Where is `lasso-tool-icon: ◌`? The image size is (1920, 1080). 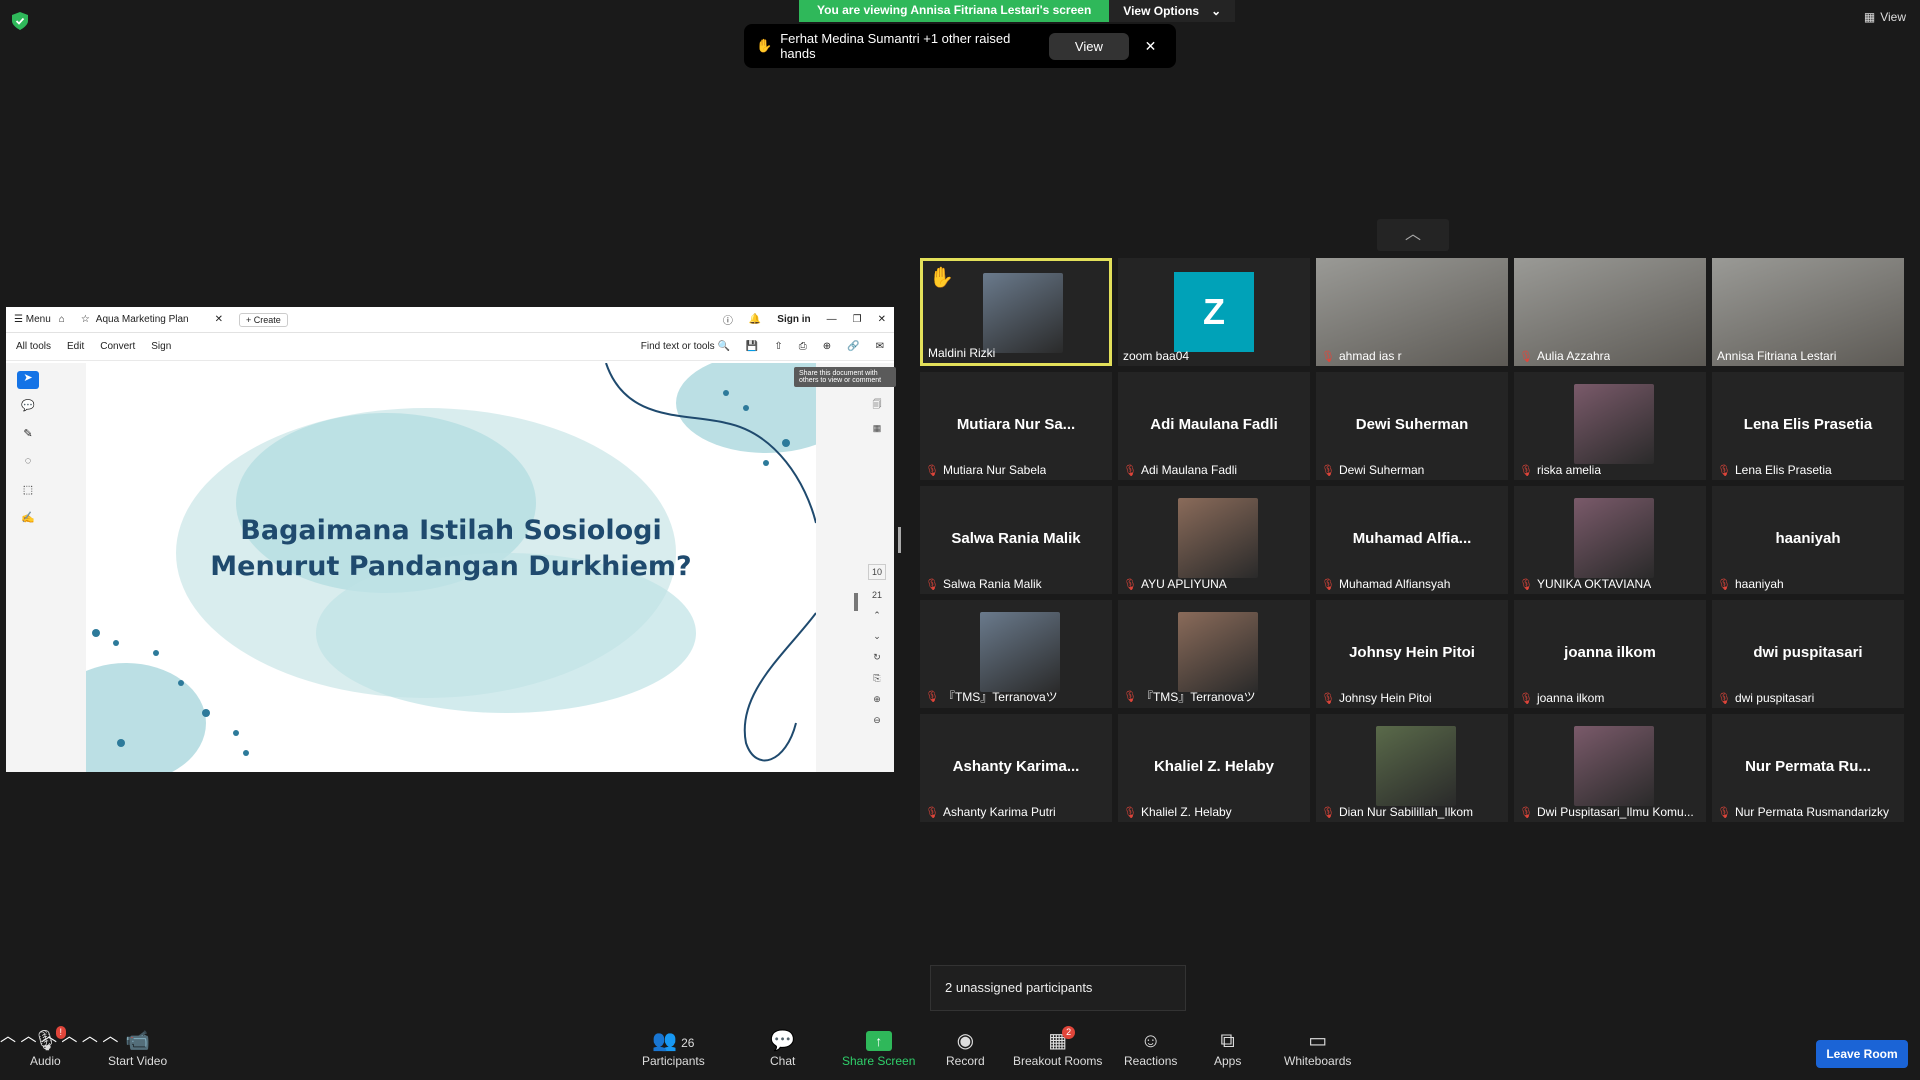
lasso-tool-icon: ◌ is located at coordinates (28, 464).